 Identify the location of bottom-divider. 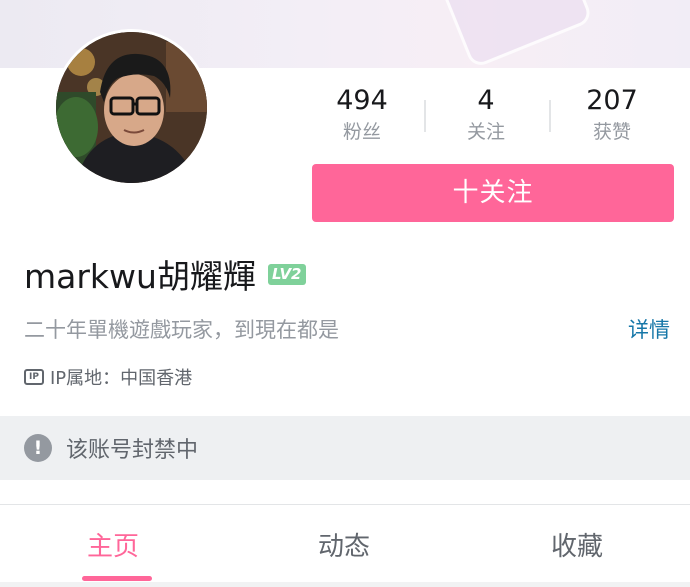
(345, 584).